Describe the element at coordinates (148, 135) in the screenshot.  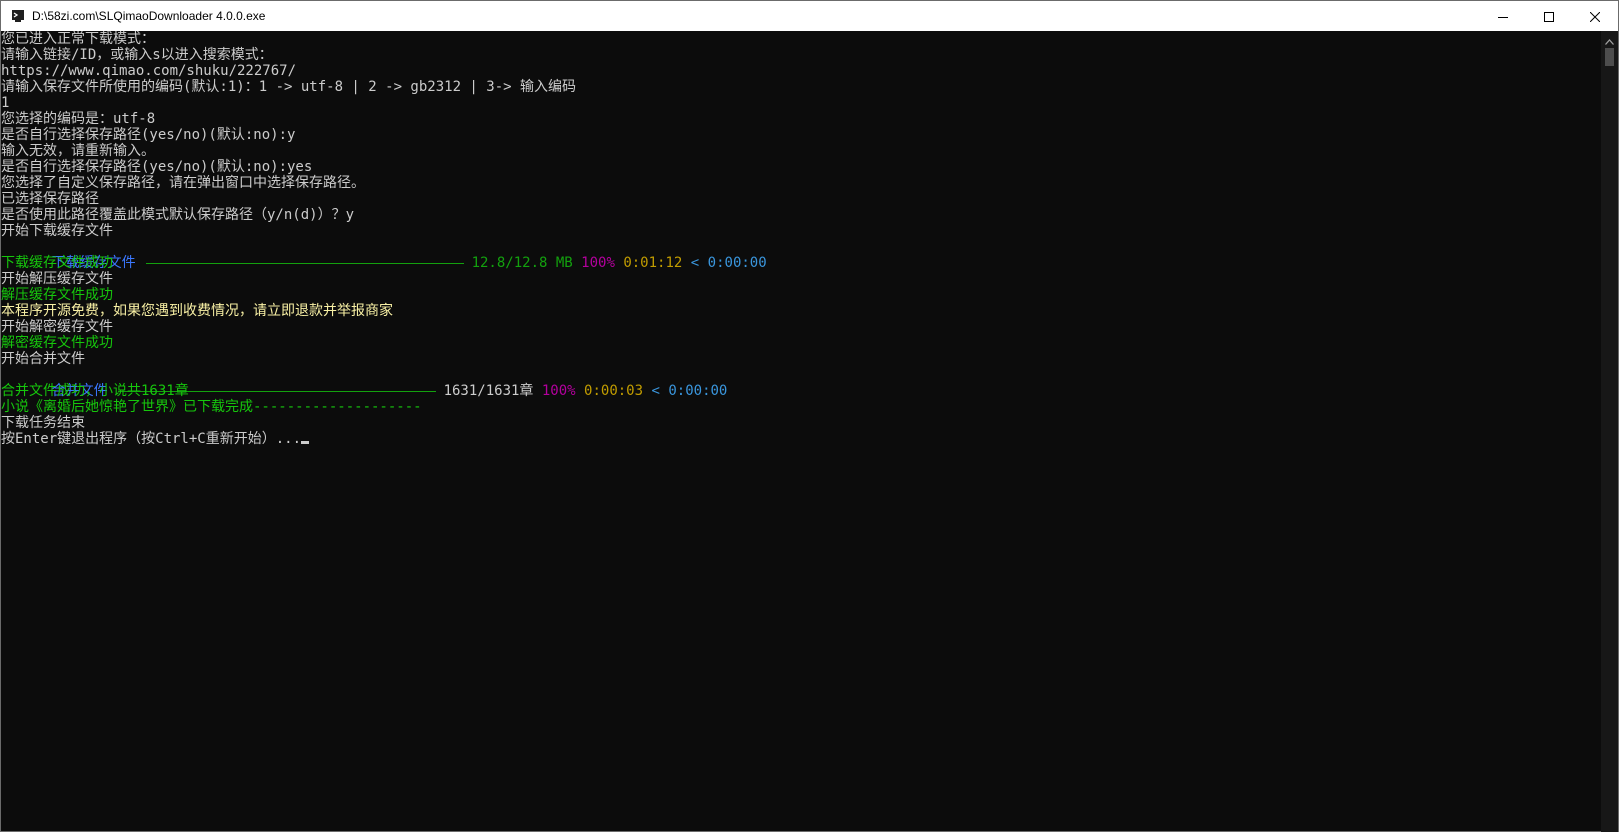
I see `console-line: 是否自行选择保存路径(yes/no)(默认:no):y` at that location.